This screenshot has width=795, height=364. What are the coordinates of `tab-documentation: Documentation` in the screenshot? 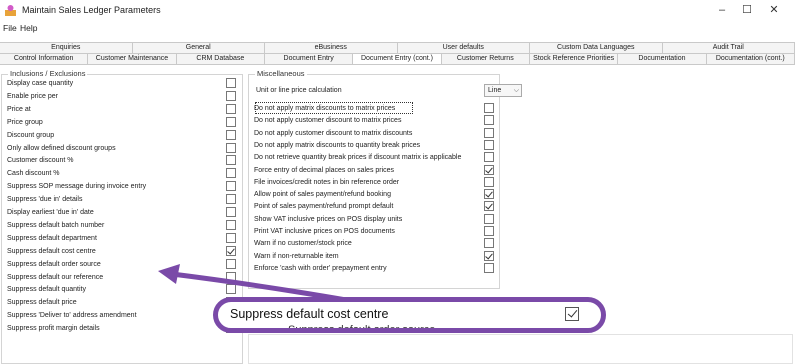 It's located at (661, 58).